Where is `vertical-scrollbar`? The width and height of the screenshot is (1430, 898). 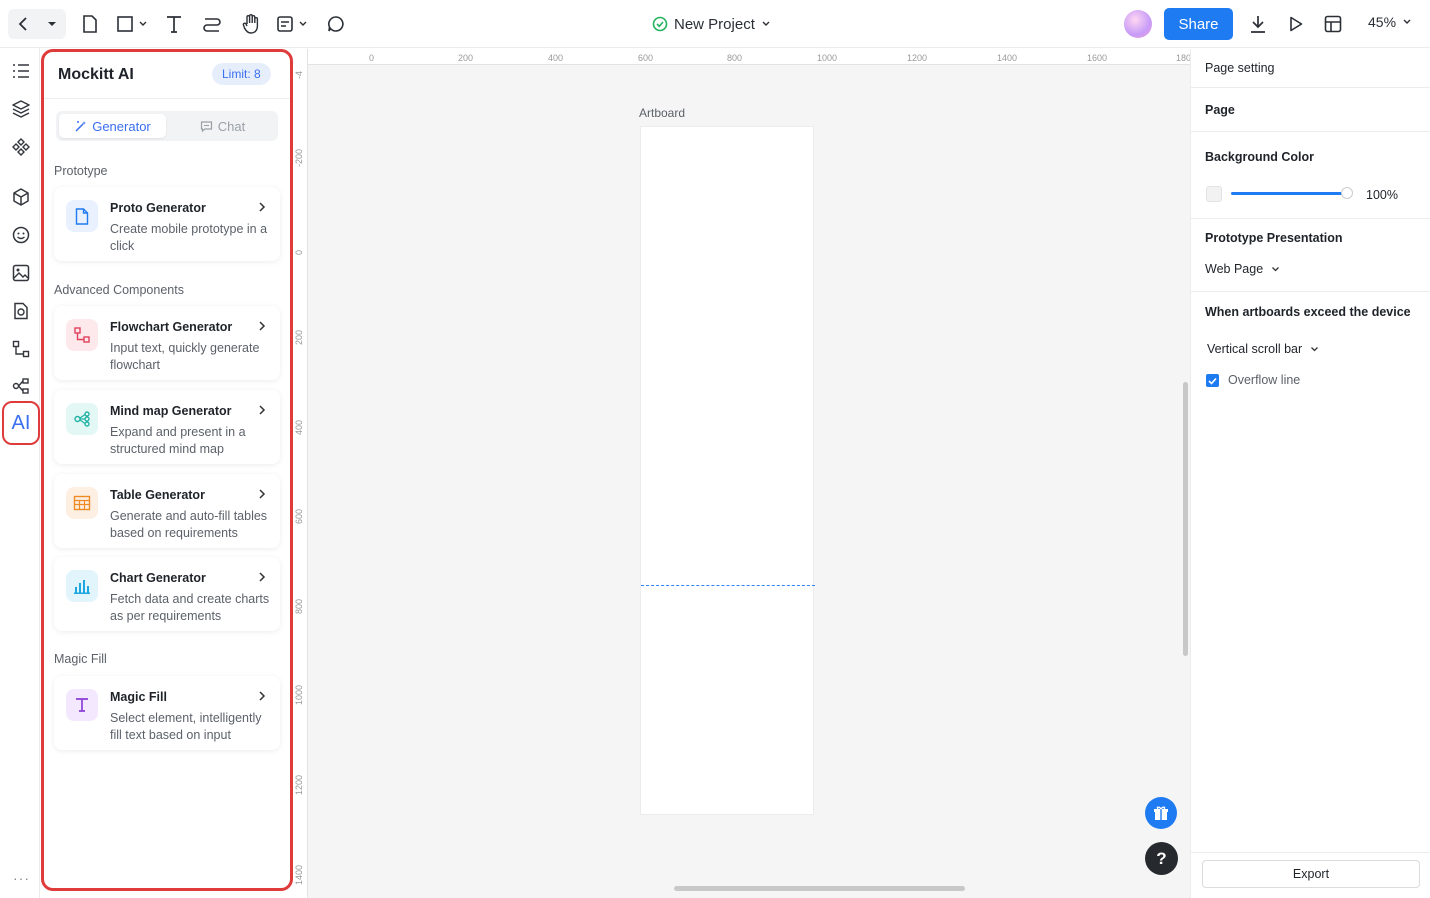
vertical-scrollbar is located at coordinates (1185, 519).